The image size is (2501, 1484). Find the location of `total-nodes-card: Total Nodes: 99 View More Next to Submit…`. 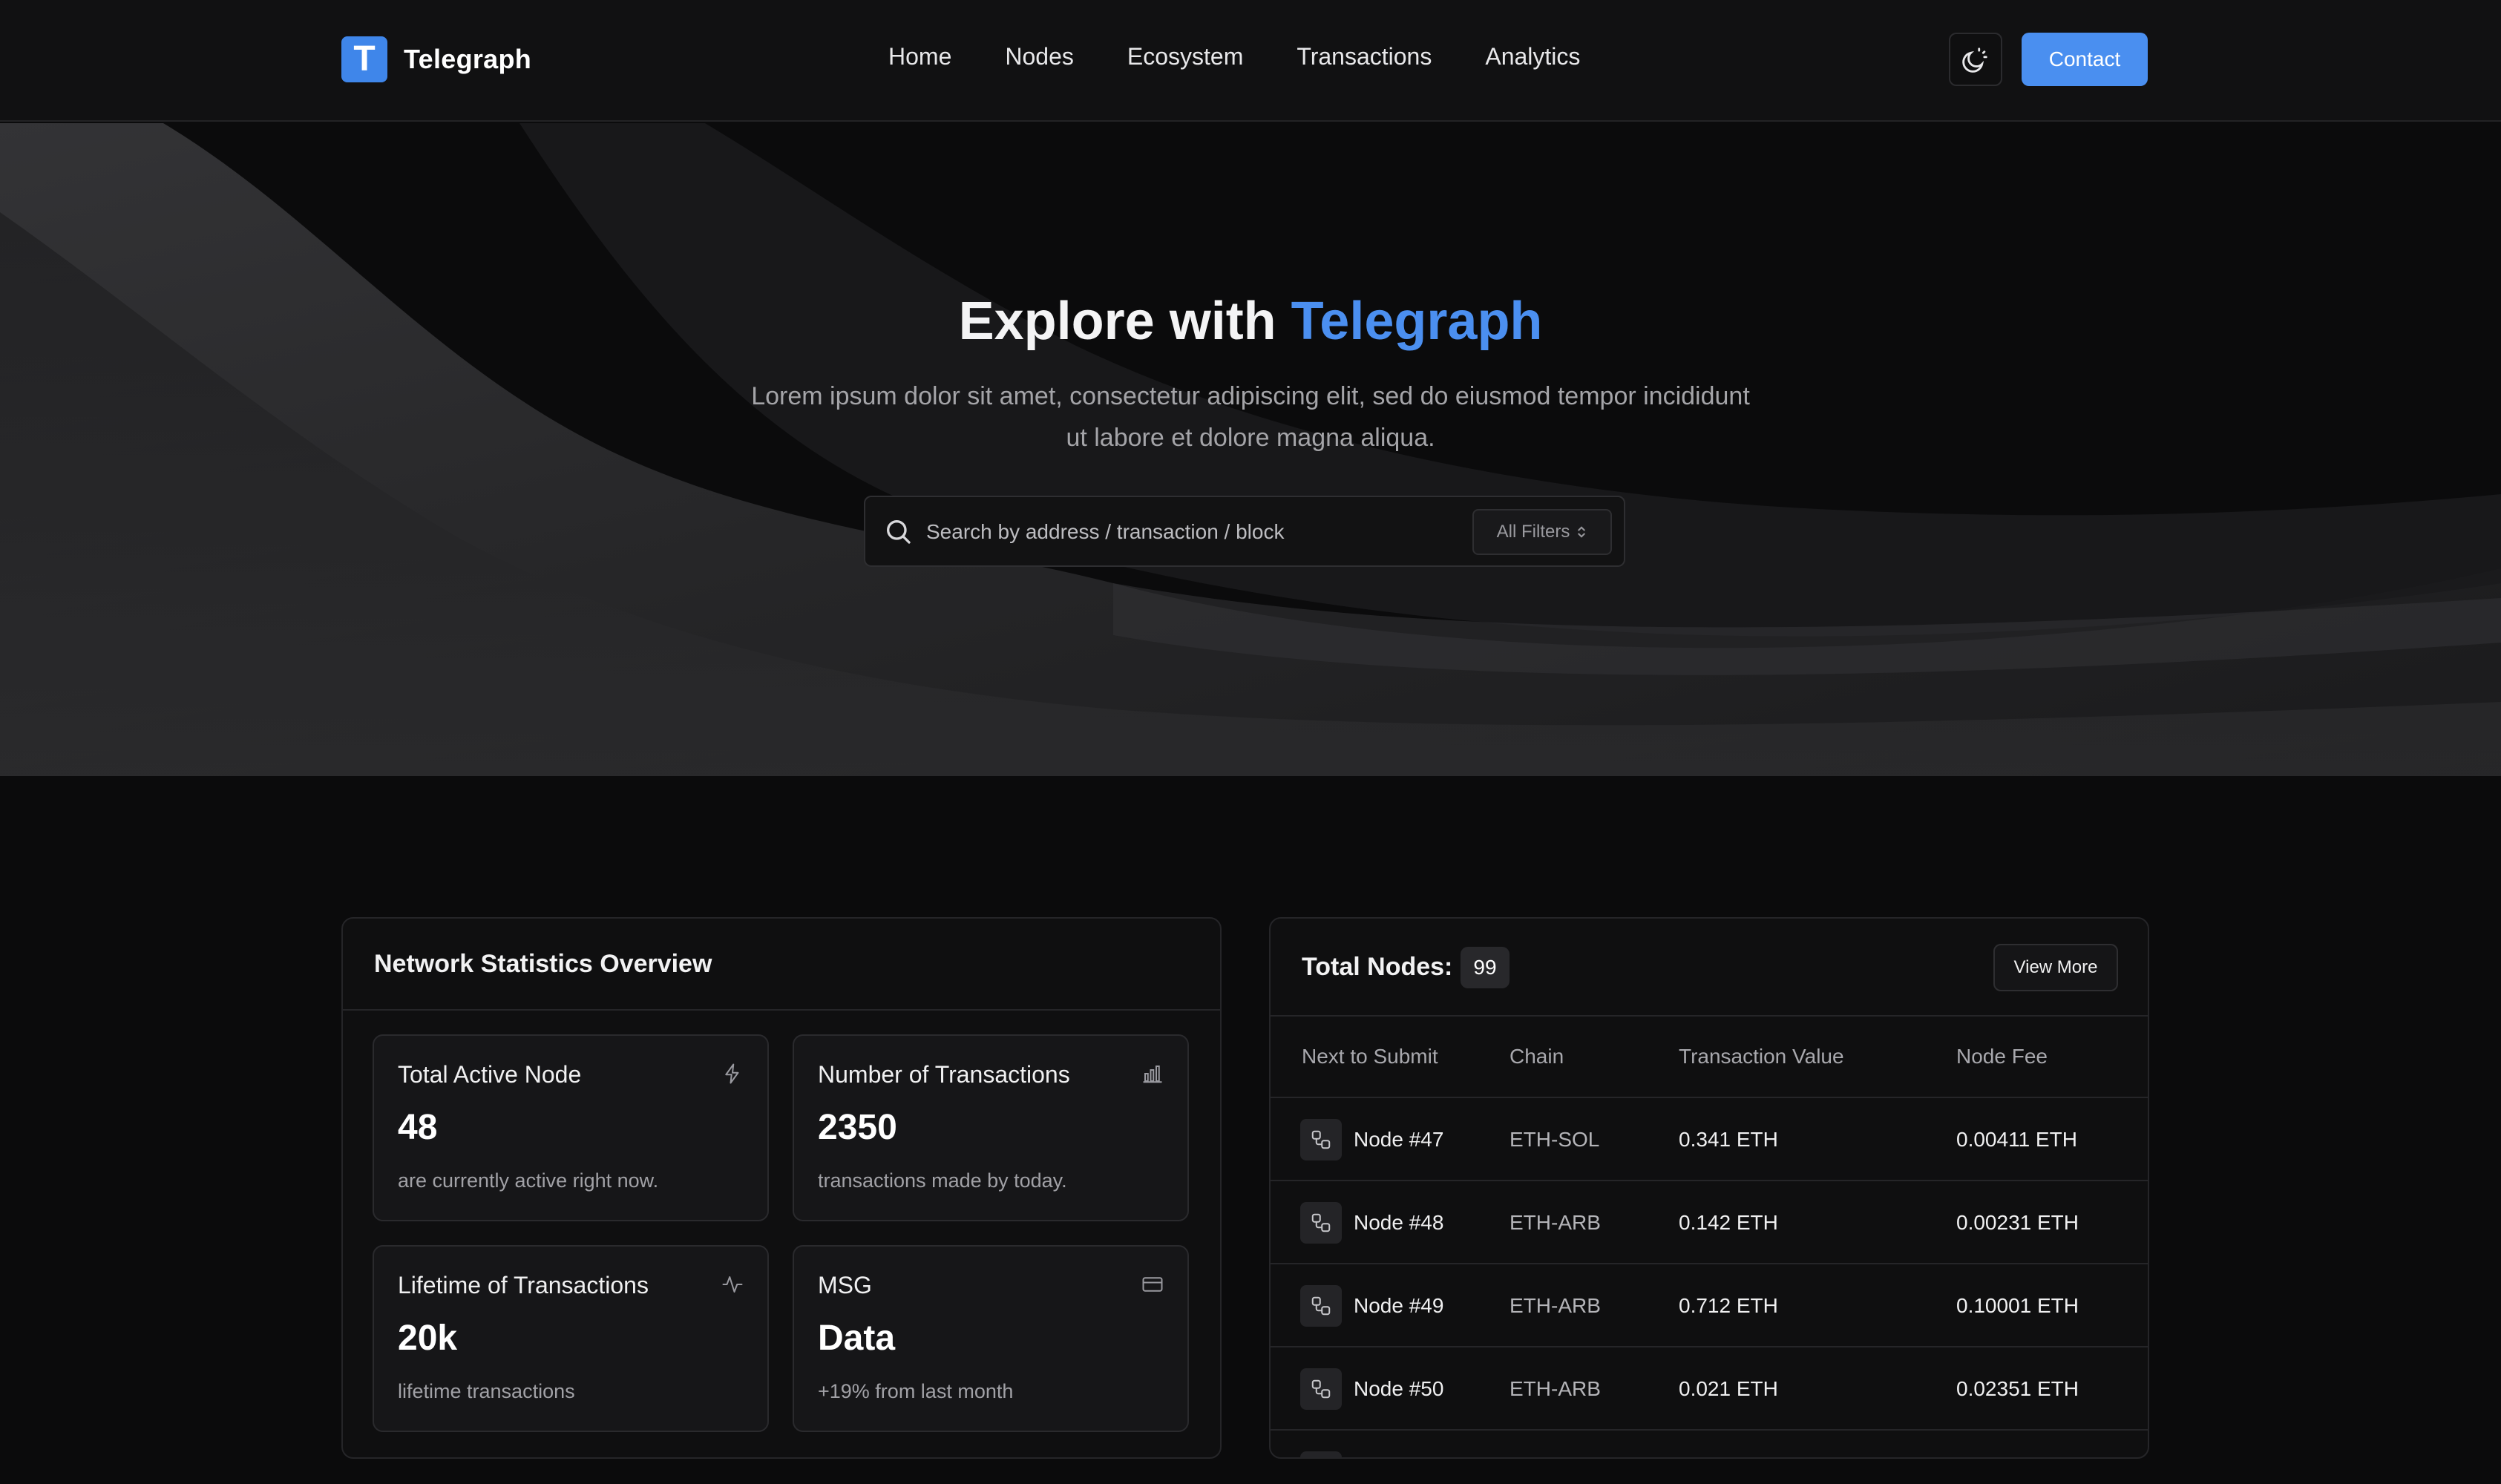

total-nodes-card: Total Nodes: 99 View More Next to Submit… is located at coordinates (1709, 1188).